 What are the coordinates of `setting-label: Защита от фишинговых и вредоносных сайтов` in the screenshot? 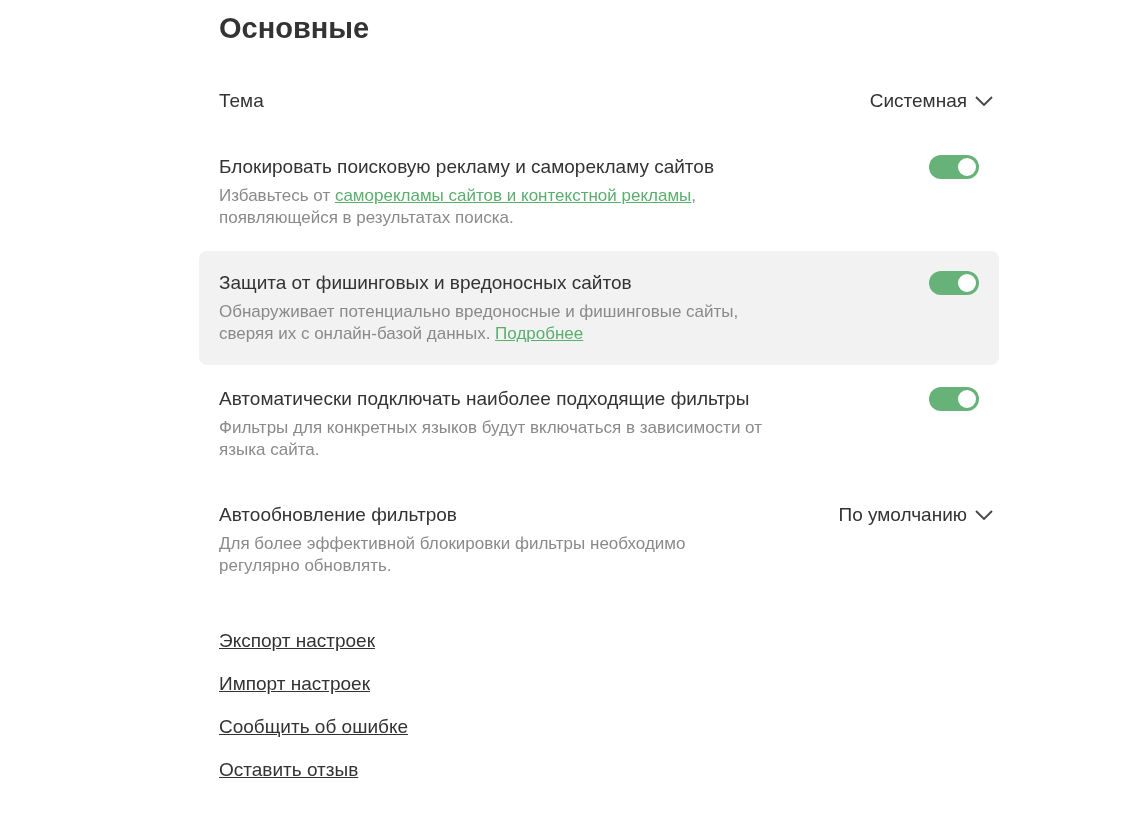 It's located at (426, 283).